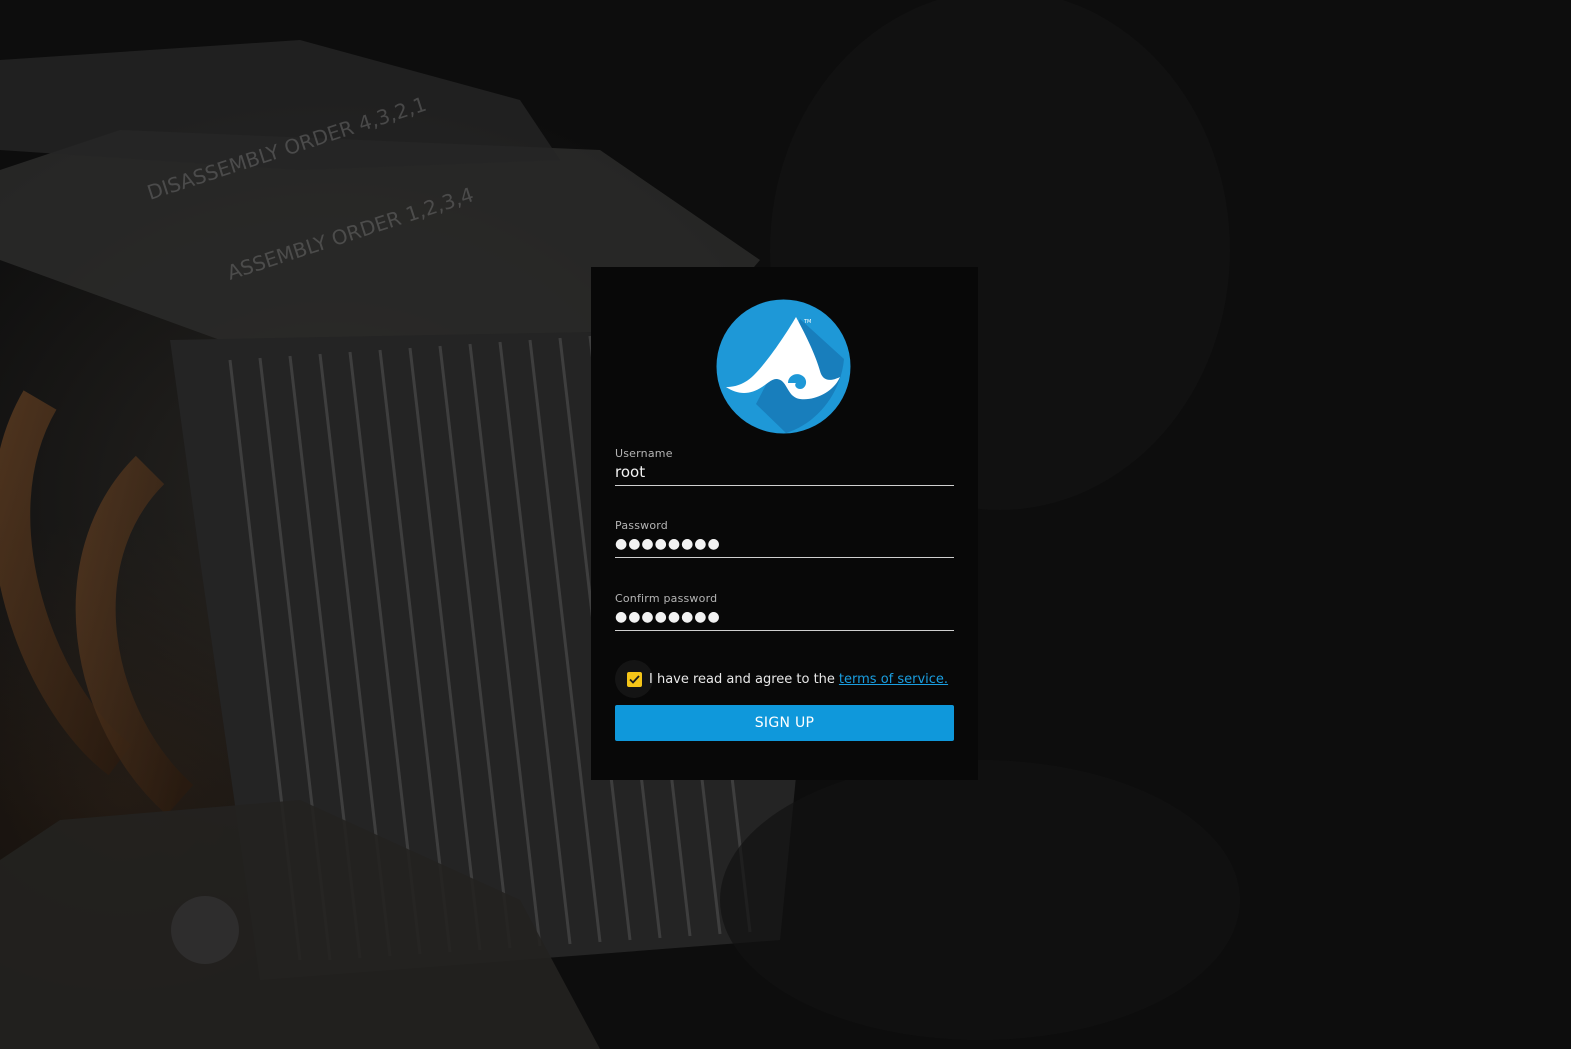  Describe the element at coordinates (784, 618) in the screenshot. I see `confirm-password-input` at that location.